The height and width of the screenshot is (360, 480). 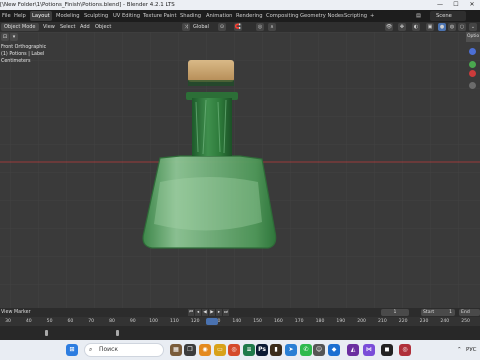 I want to click on rendered-shading-icon: ○, so click(x=462, y=27).